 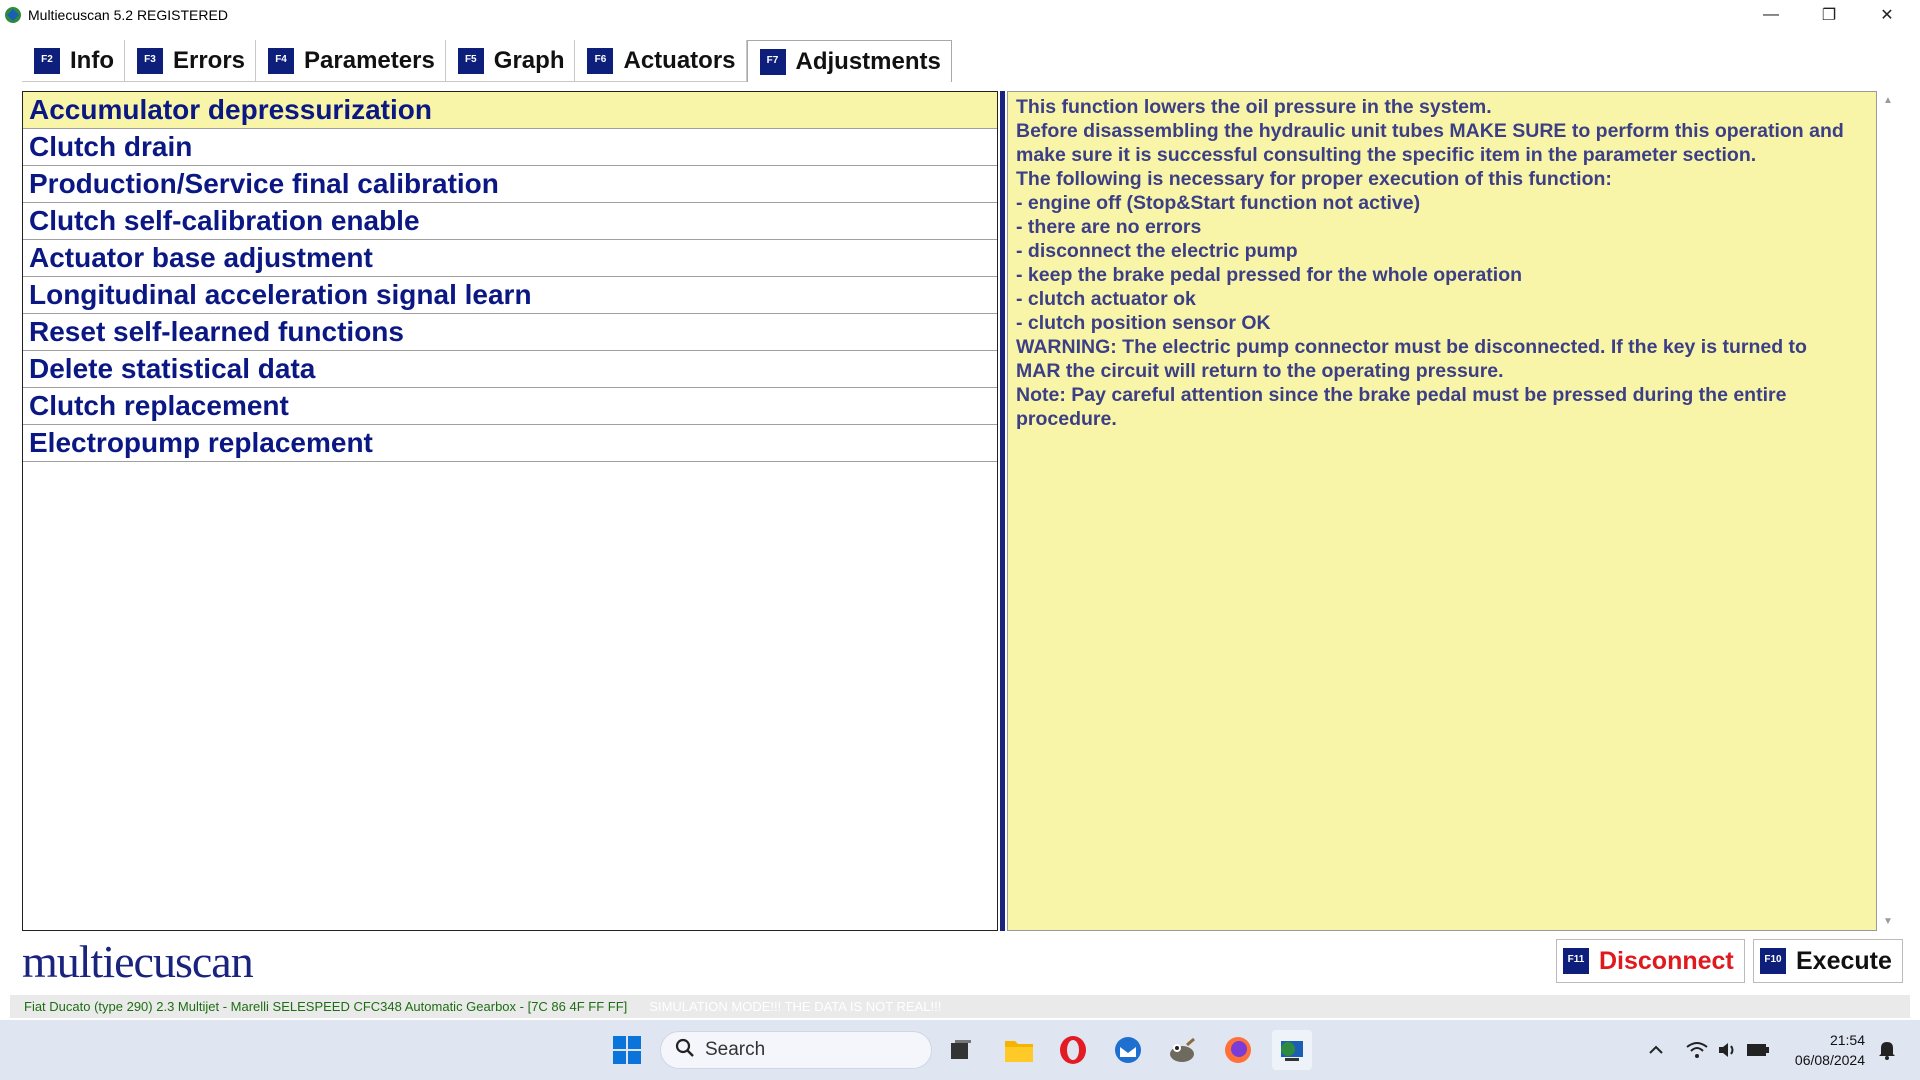 I want to click on list-item: Longitudinal acceleration signal learn, so click(x=510, y=295).